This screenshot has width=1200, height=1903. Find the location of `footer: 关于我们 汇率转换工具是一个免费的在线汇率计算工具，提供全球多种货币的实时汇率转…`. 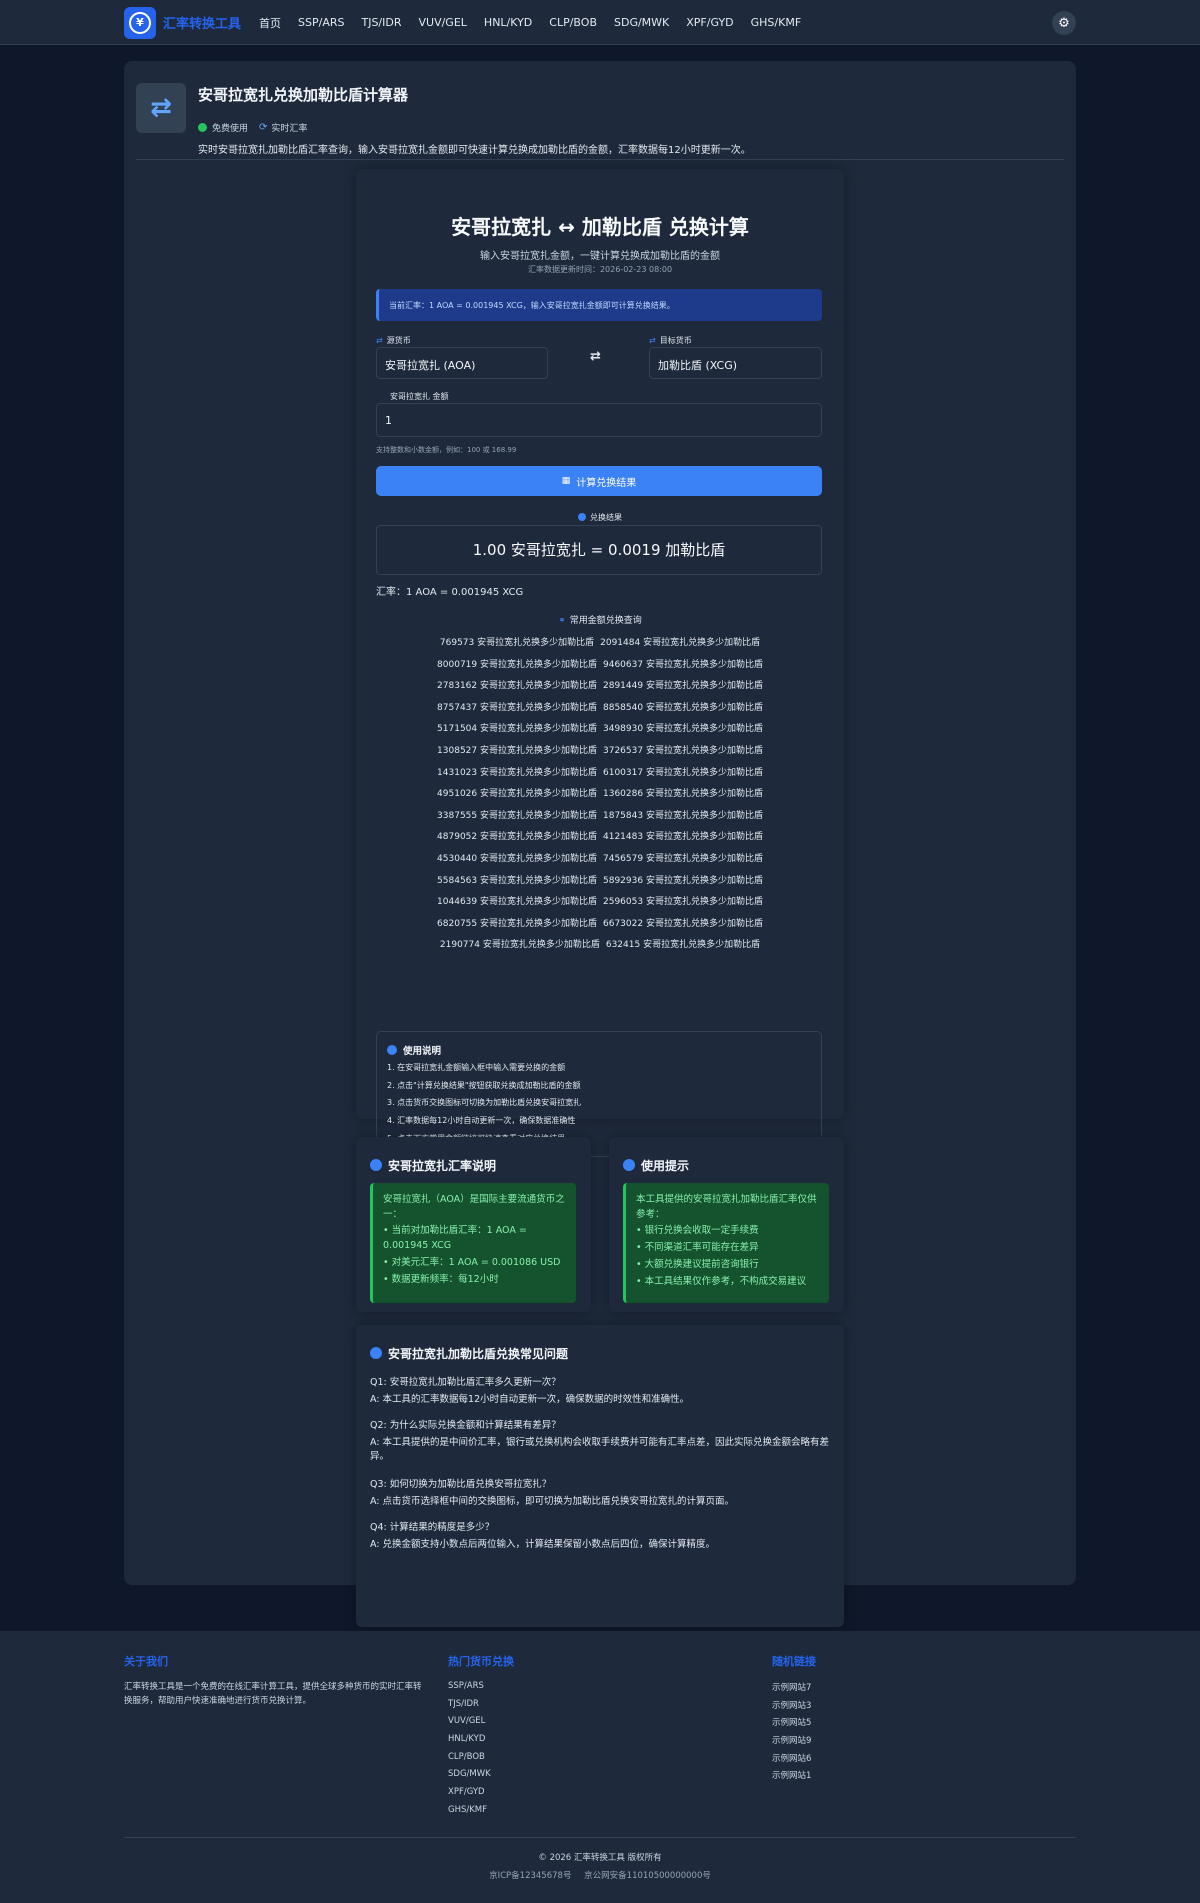

footer: 关于我们 汇率转换工具是一个免费的在线汇率计算工具，提供全球多种货币的实时汇率转… is located at coordinates (600, 1767).